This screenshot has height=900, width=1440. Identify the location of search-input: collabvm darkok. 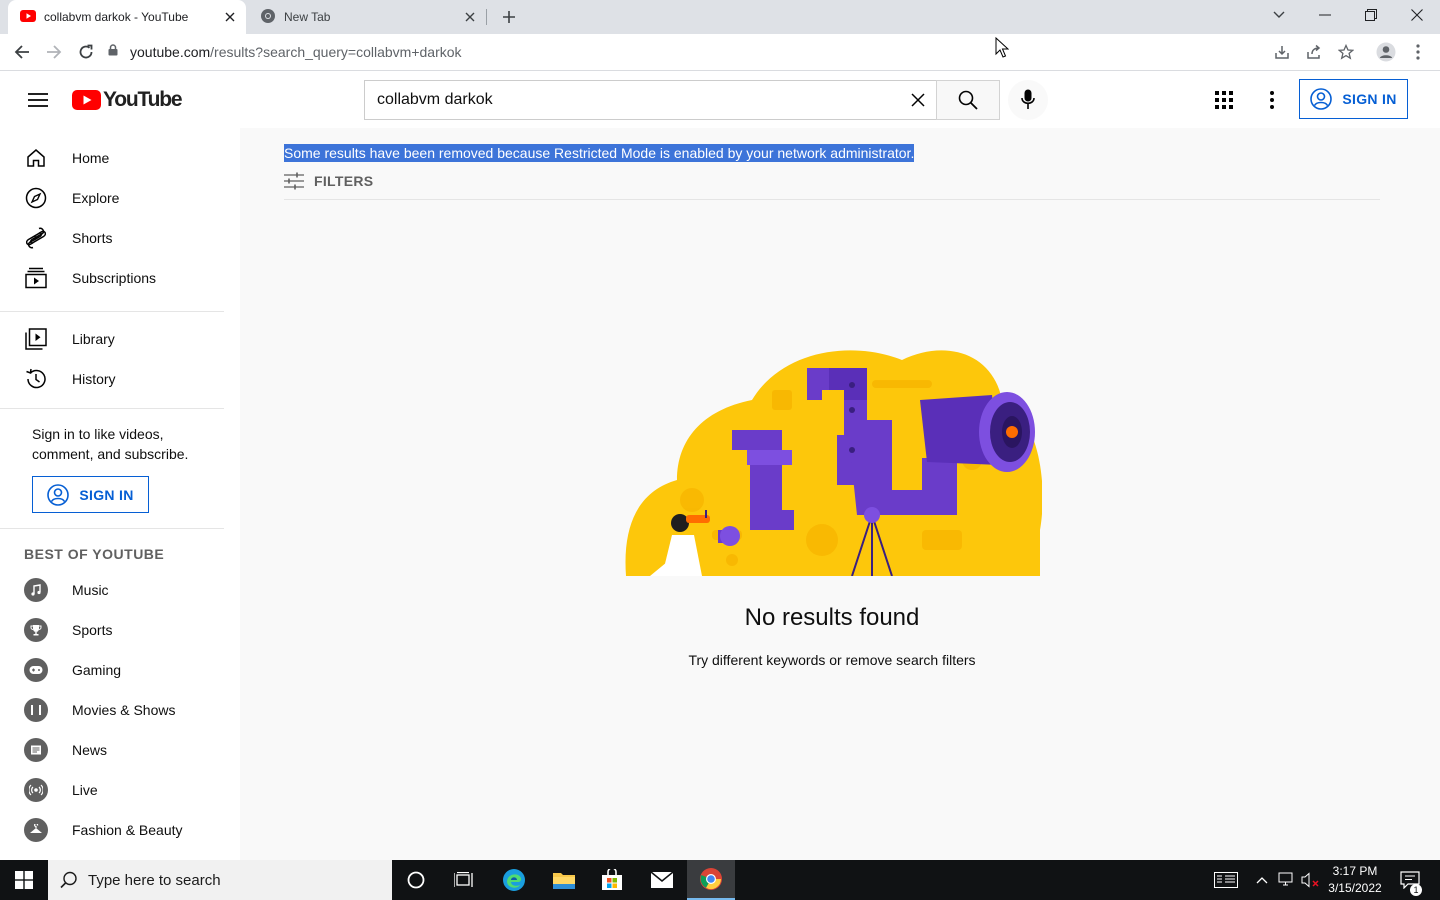
(651, 100).